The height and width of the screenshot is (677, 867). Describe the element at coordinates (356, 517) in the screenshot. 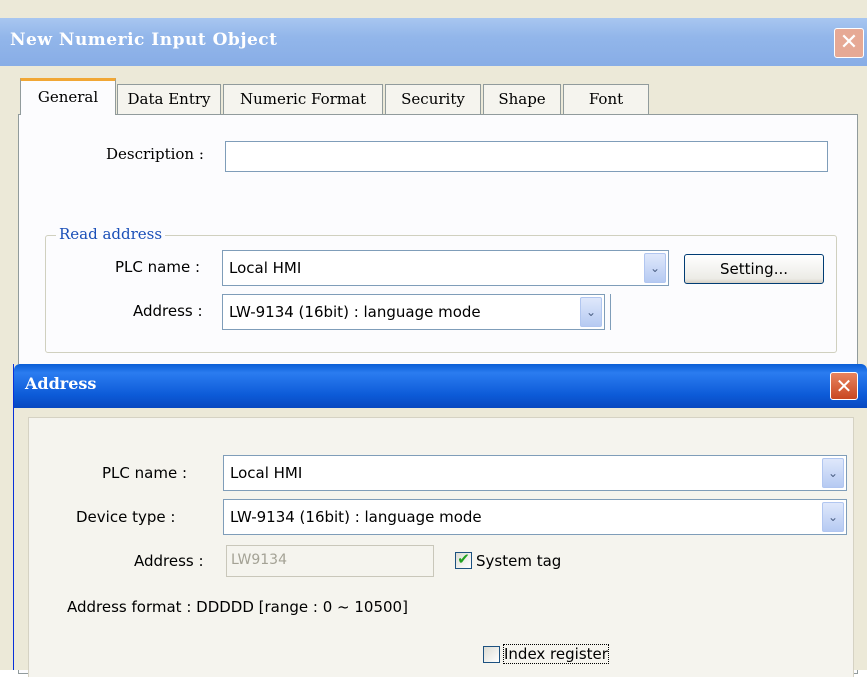

I see `device-type-value: LW-9134 (16bit) : language mode` at that location.